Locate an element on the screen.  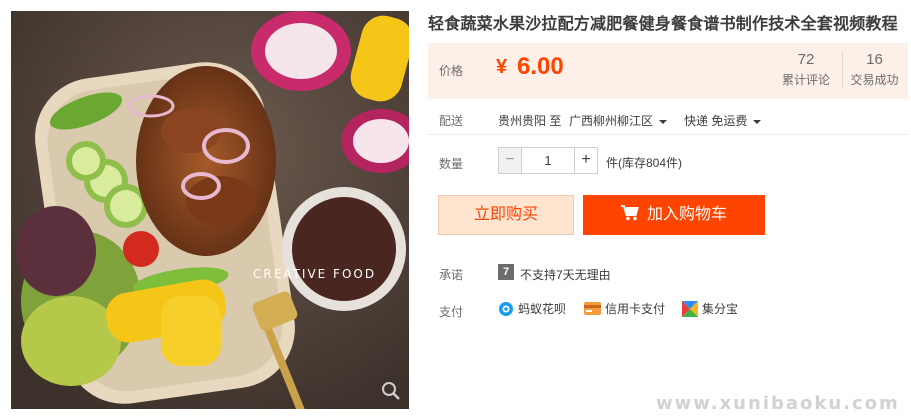
payment-method-huabei: 蚂蚁花呗 is located at coordinates (532, 309).